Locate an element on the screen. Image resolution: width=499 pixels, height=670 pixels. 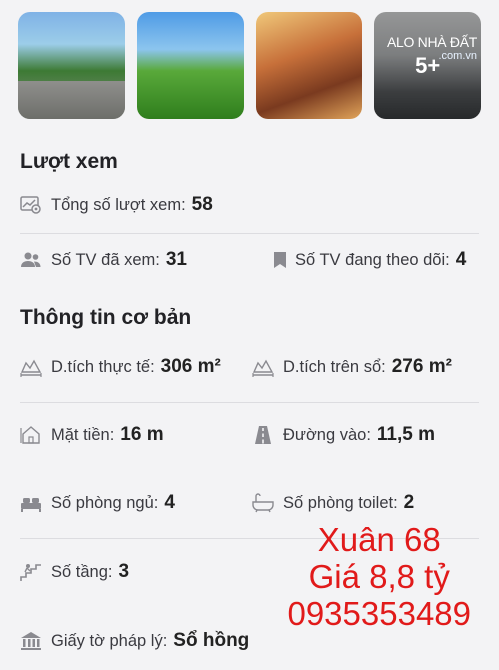
bedrooms-item: Số phòng ngủ: 4 is located at coordinates (136, 503).